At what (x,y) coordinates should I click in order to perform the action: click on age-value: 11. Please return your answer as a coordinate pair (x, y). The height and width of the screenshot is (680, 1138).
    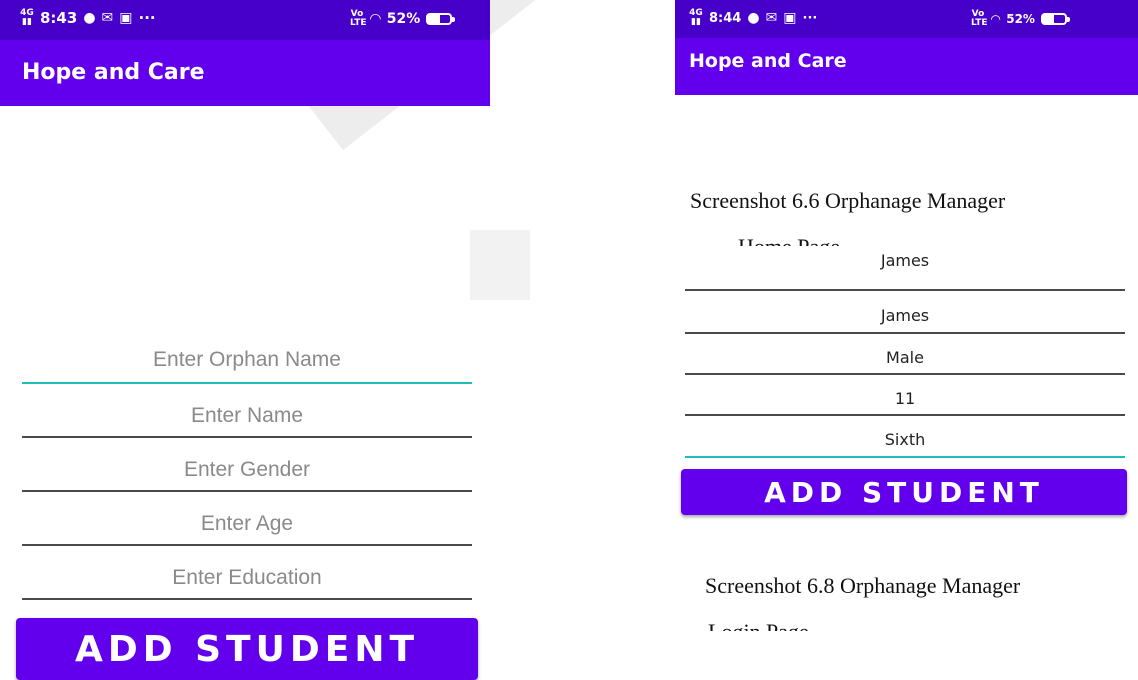
    Looking at the image, I should click on (905, 398).